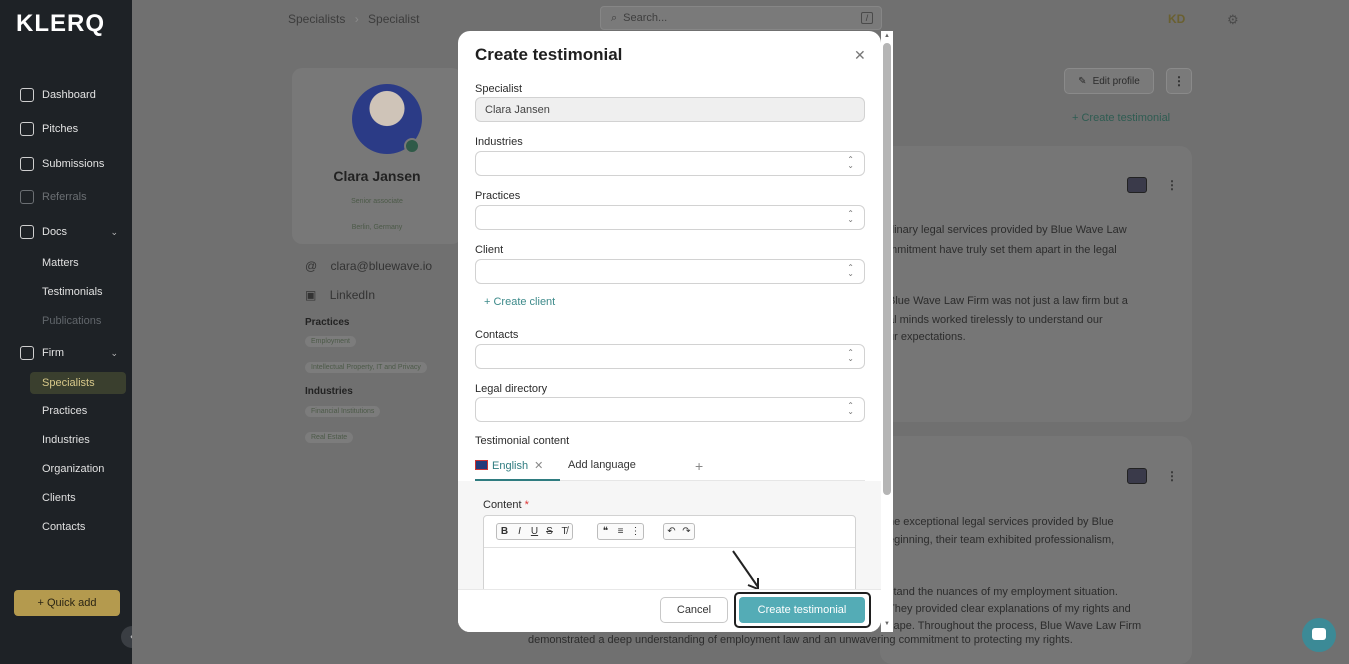  Describe the element at coordinates (802, 610) in the screenshot. I see `create-testimonial-button: Create testimonial` at that location.